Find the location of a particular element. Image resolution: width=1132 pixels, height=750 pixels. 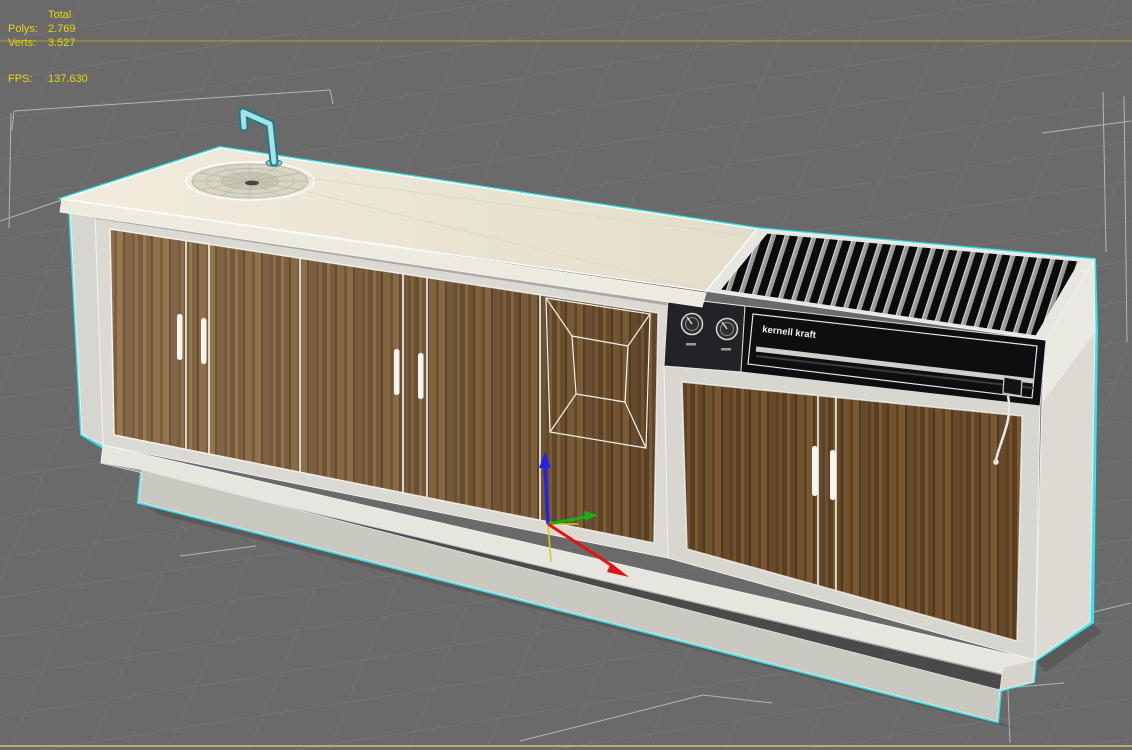

stats-fps-label: FPS: is located at coordinates (20, 79).